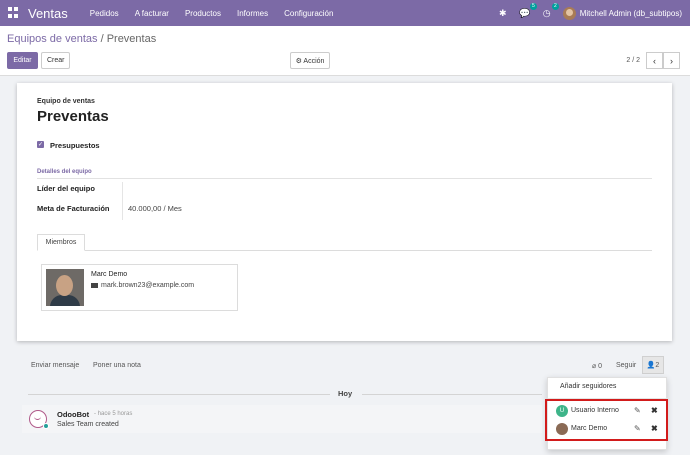 This screenshot has width=690, height=455. I want to click on target-amount: 40.000,00, so click(145, 208).